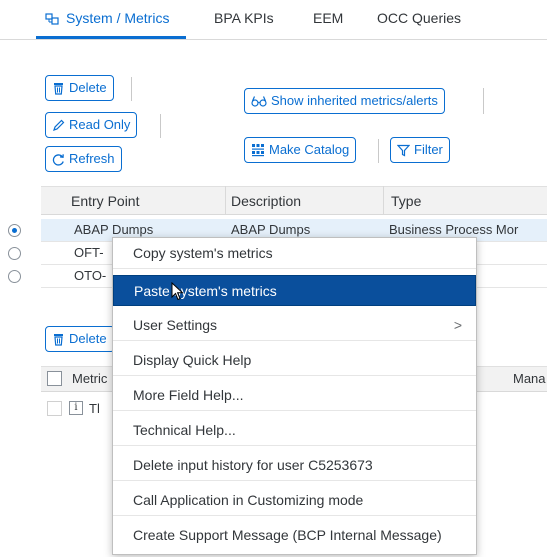 This screenshot has width=547, height=557. I want to click on menu-item-paste-metrics: Paste system's metrics, so click(294, 290).